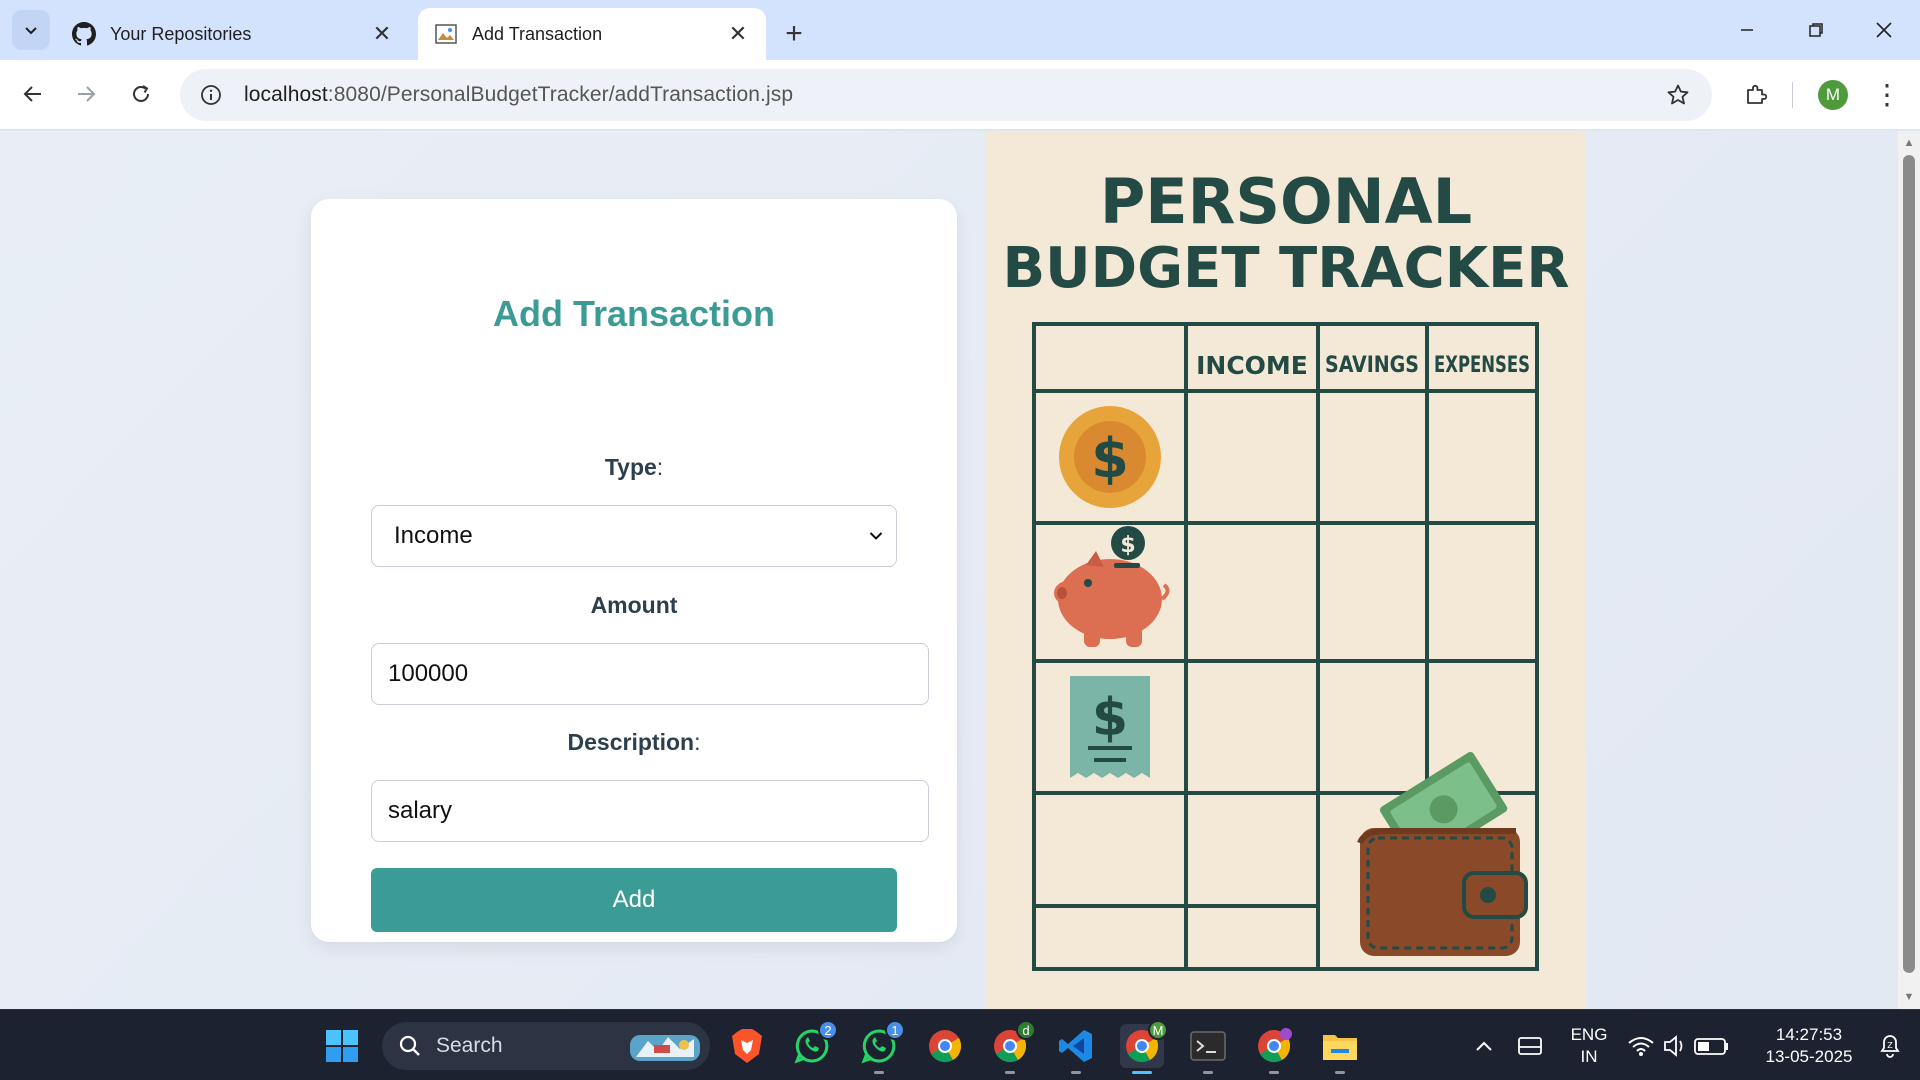 This screenshot has height=1080, width=1920. I want to click on terminal-icon, so click(1208, 1046).